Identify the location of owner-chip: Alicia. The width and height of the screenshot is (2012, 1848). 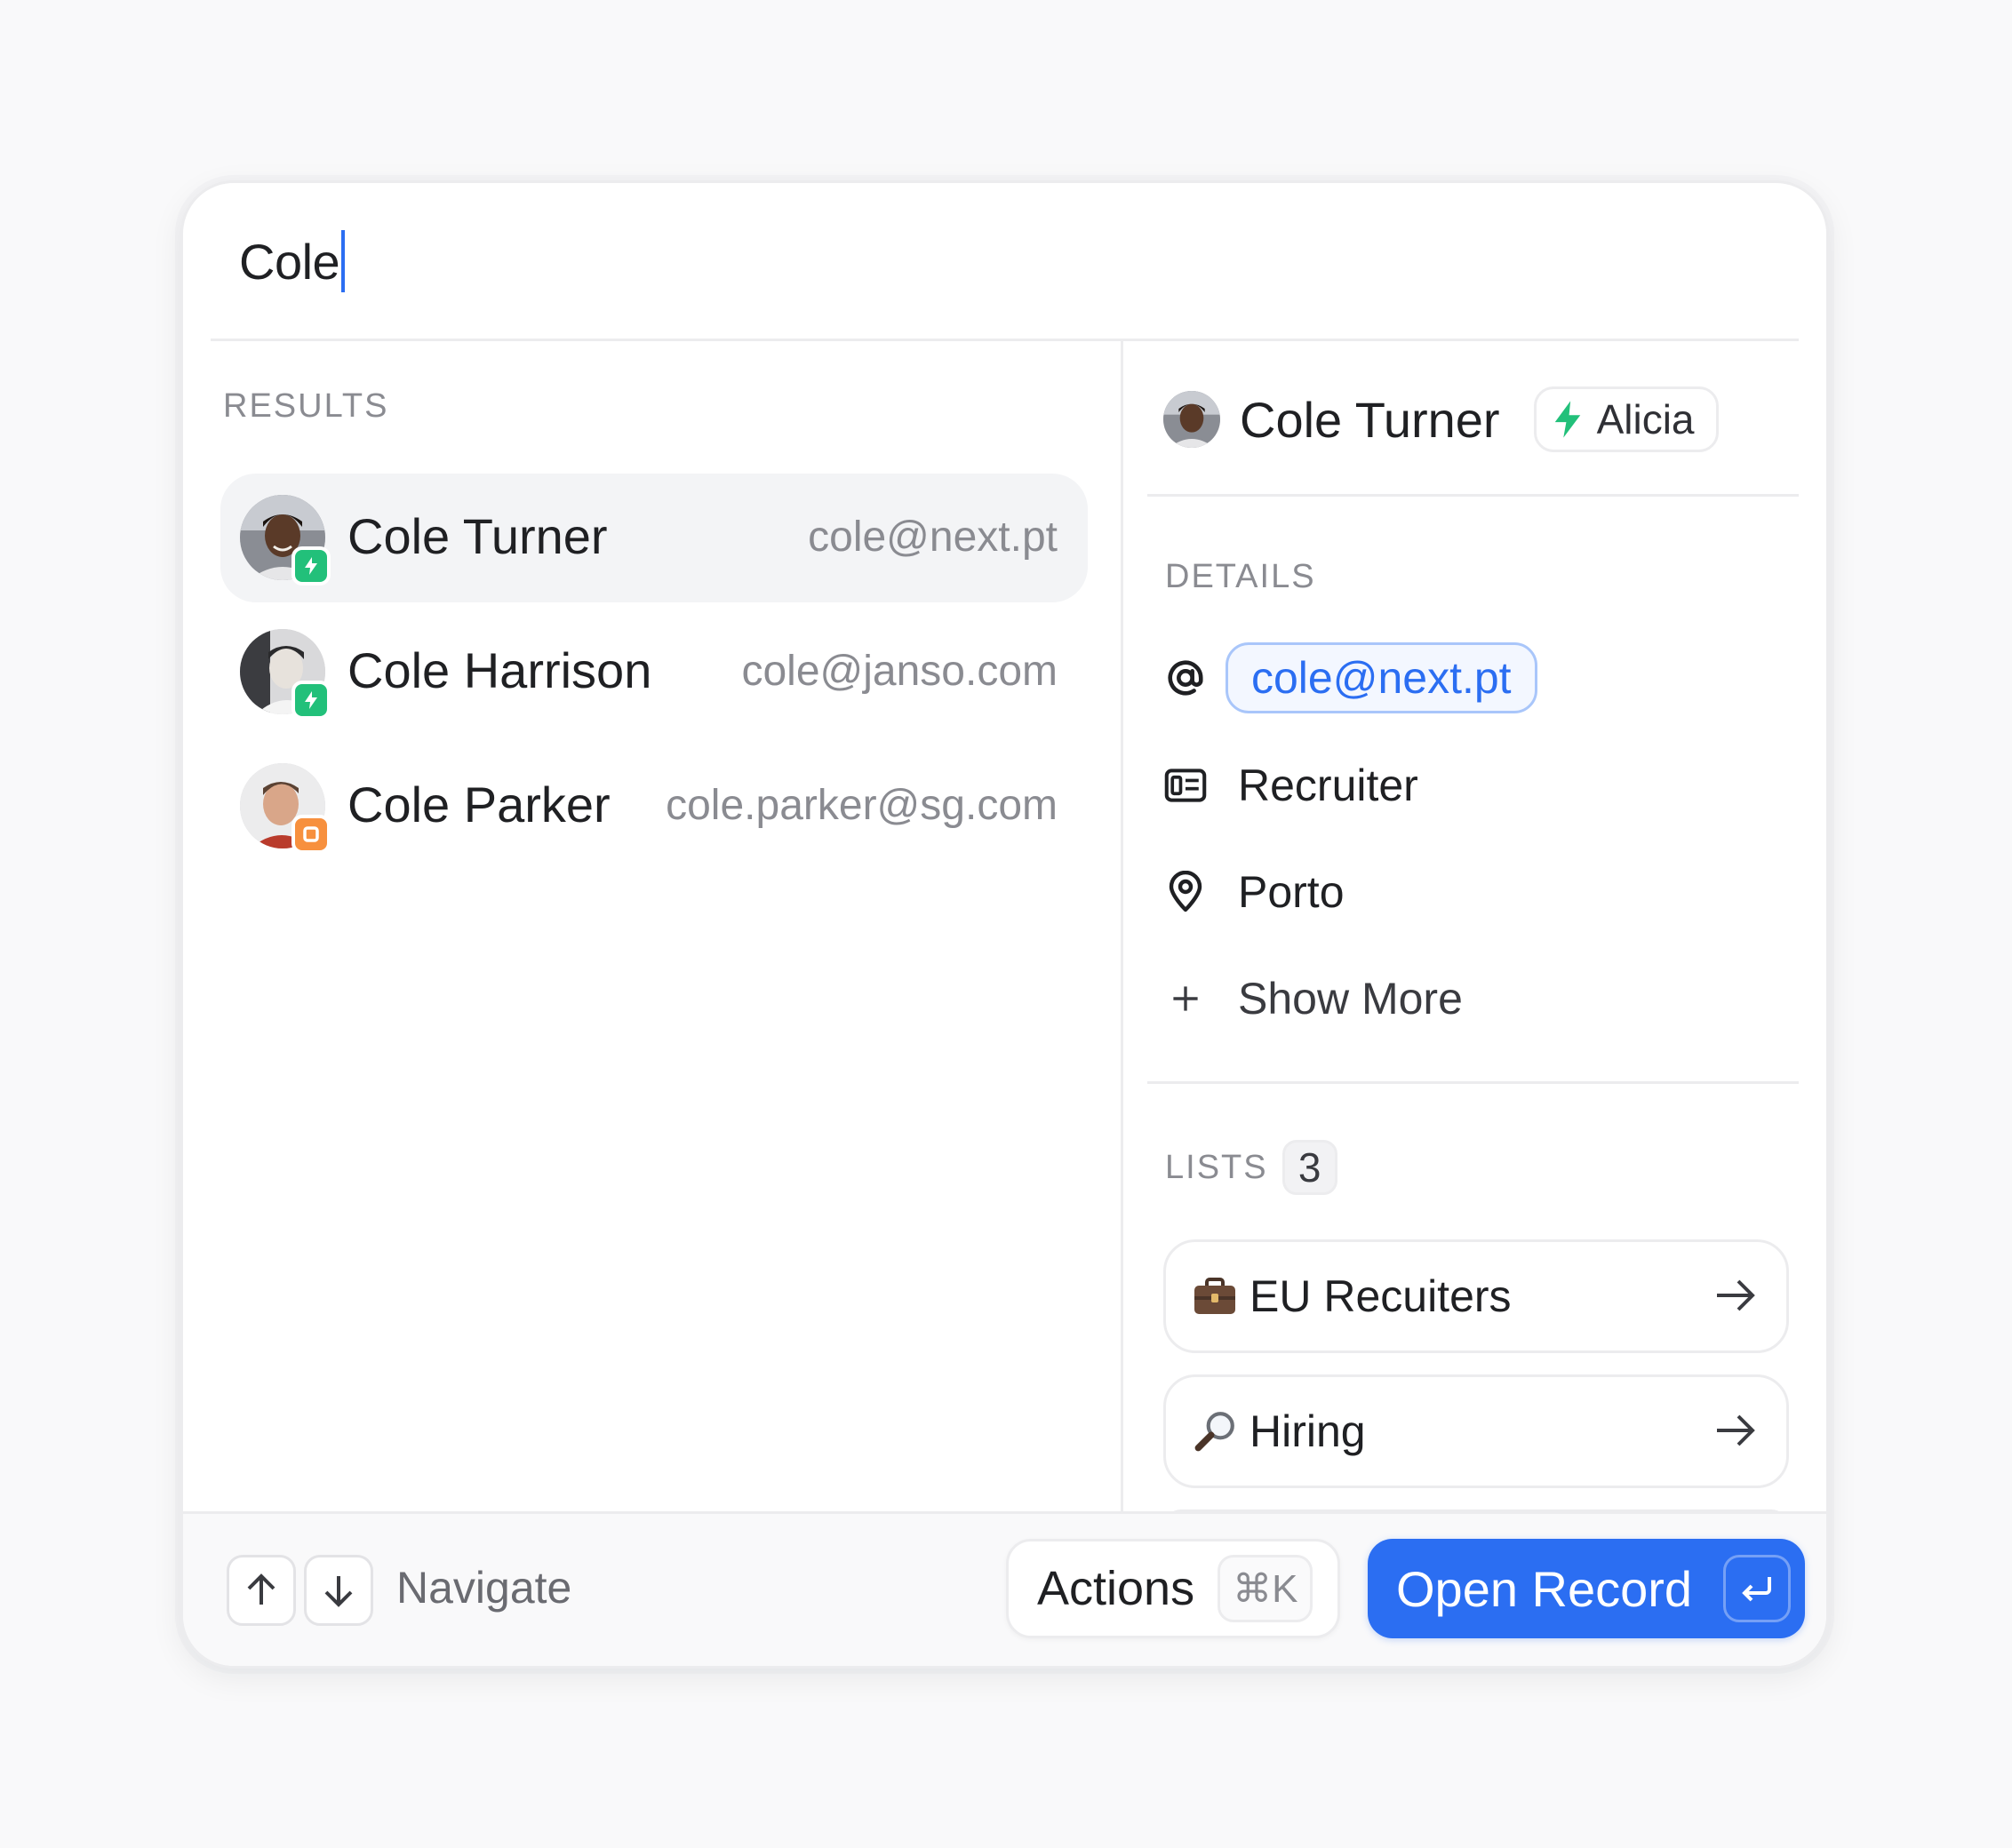
(1626, 419).